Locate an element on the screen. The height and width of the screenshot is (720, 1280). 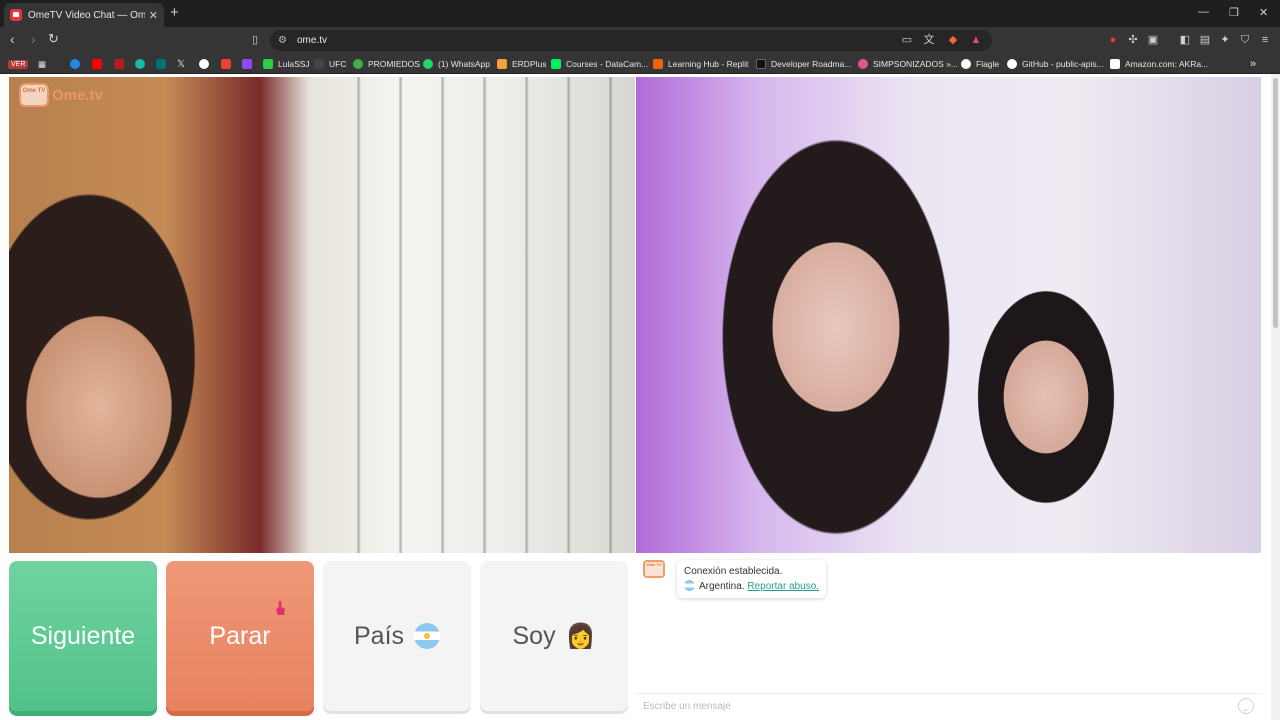
ometv-chat-icon: Ome TV is located at coordinates (654, 569).